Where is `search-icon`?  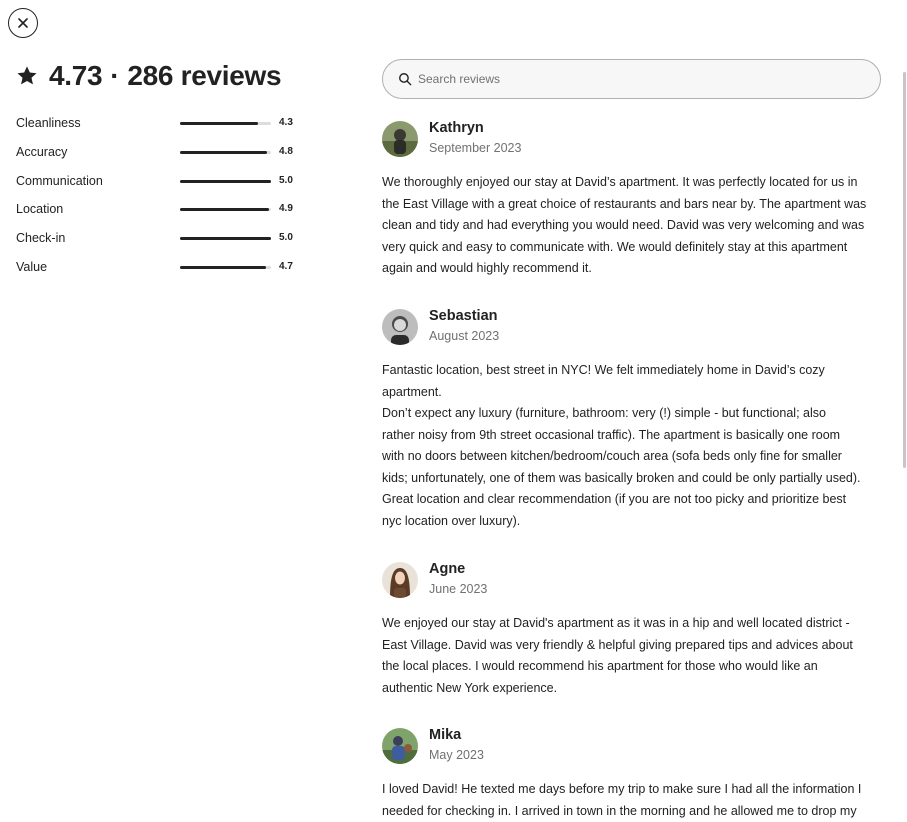 search-icon is located at coordinates (405, 79).